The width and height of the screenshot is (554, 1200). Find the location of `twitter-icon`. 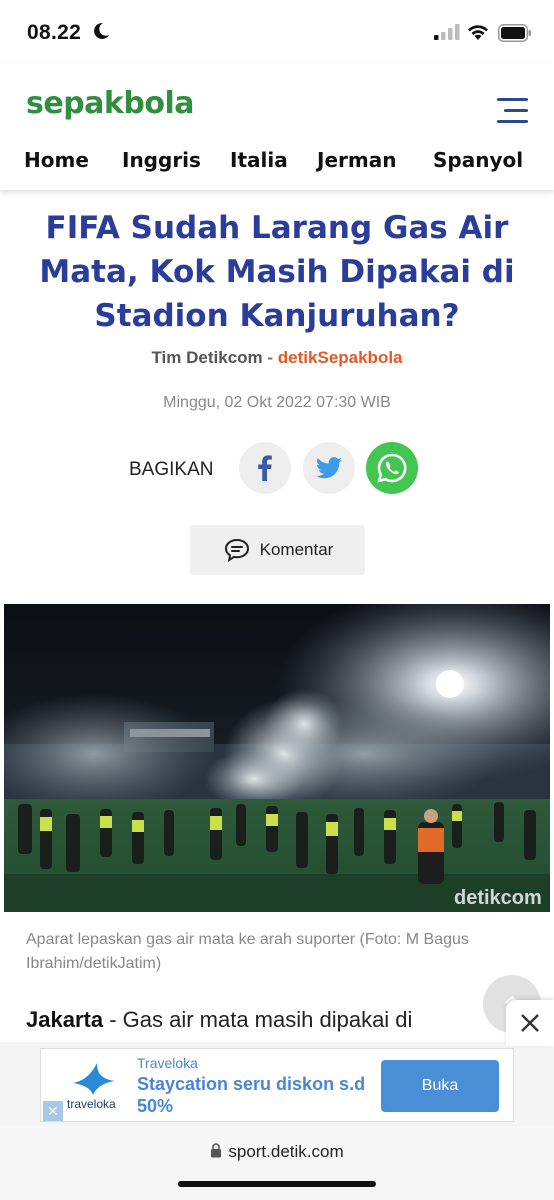

twitter-icon is located at coordinates (329, 468).